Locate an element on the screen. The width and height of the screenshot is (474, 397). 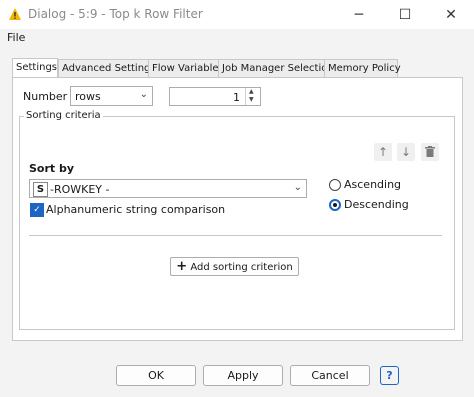
alphanumeric-checkbox: ✓ is located at coordinates (37, 210).